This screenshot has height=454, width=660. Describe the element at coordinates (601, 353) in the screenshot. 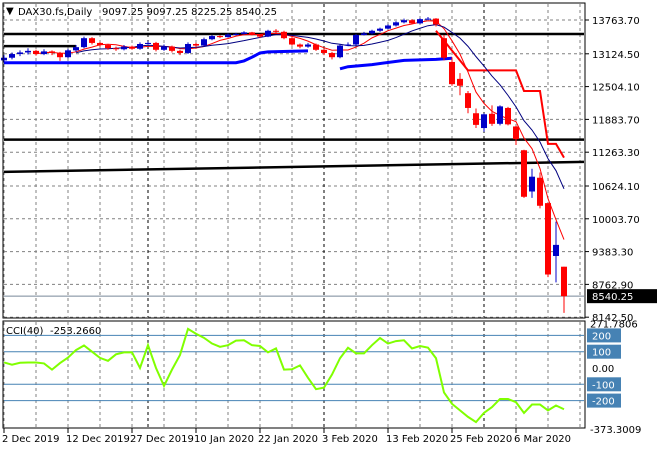

I see `cci-level-label: 100` at that location.